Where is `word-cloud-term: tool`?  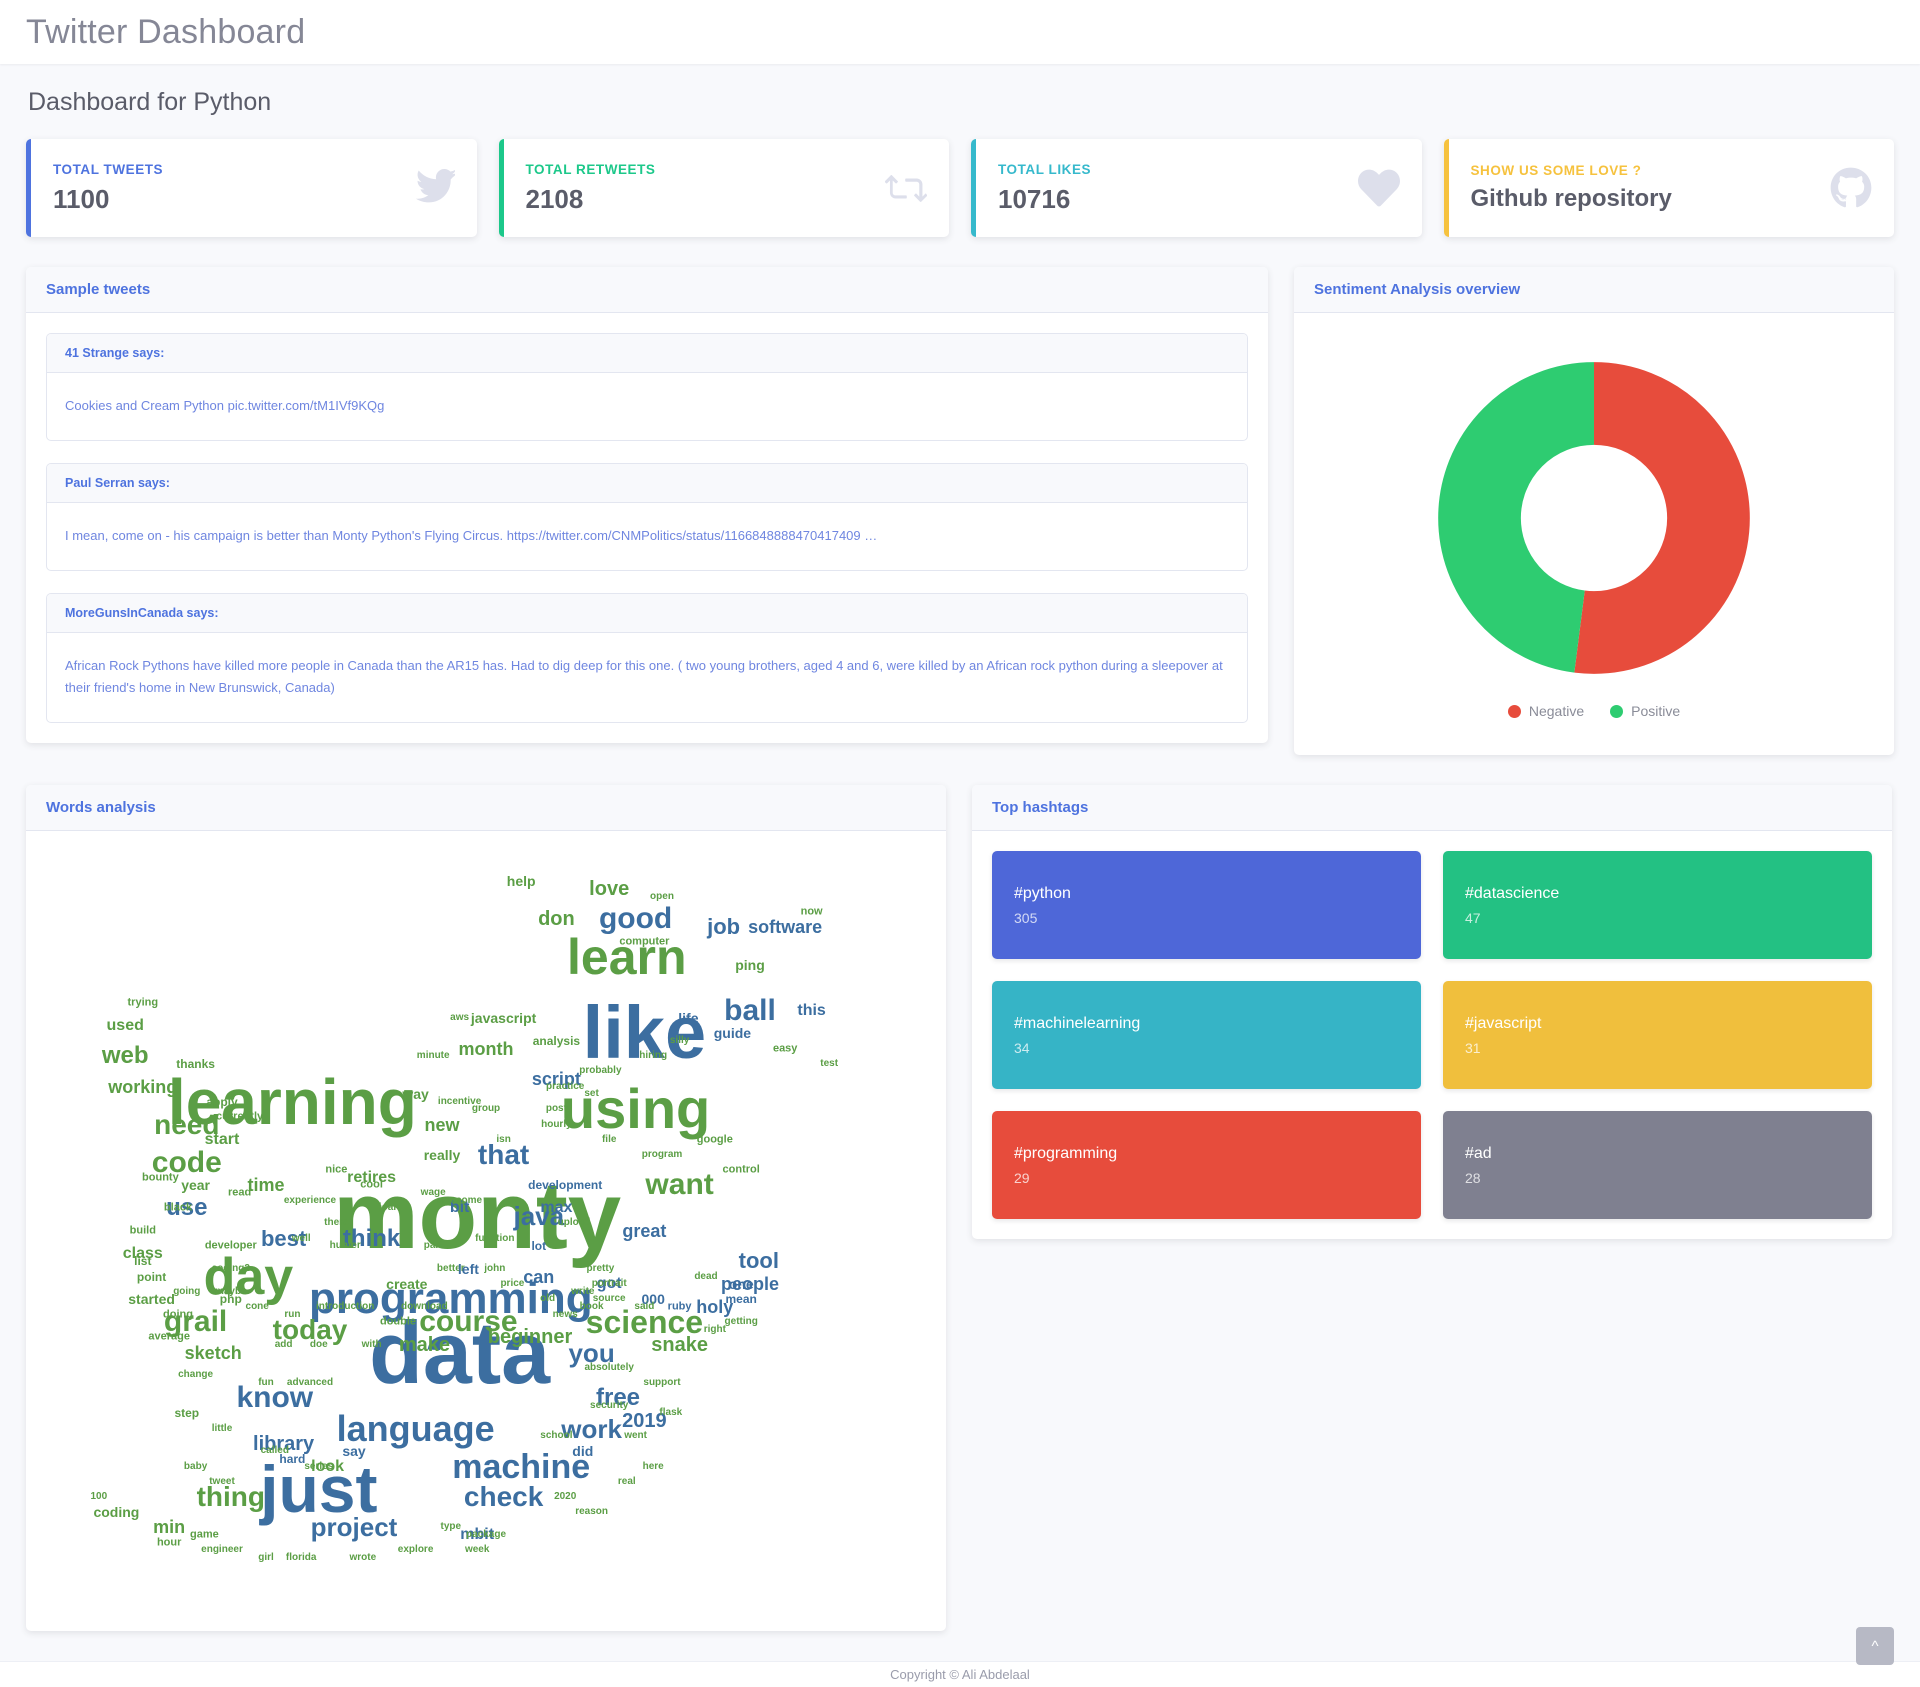 word-cloud-term: tool is located at coordinates (758, 1261).